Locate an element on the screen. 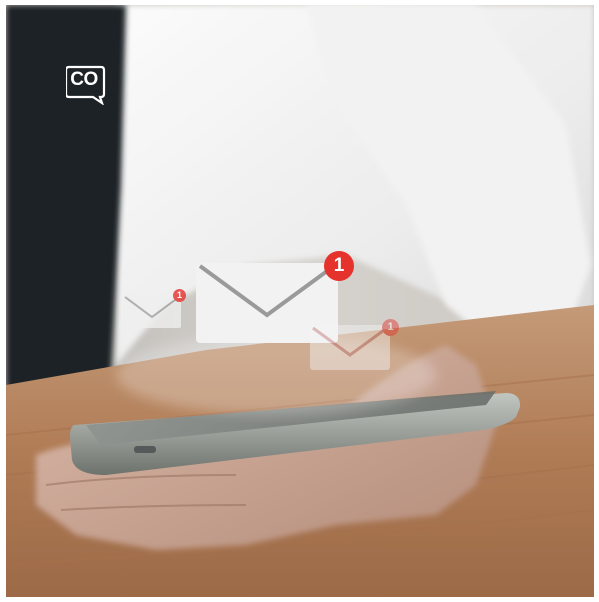  notification-badge-large: 1 is located at coordinates (339, 266).